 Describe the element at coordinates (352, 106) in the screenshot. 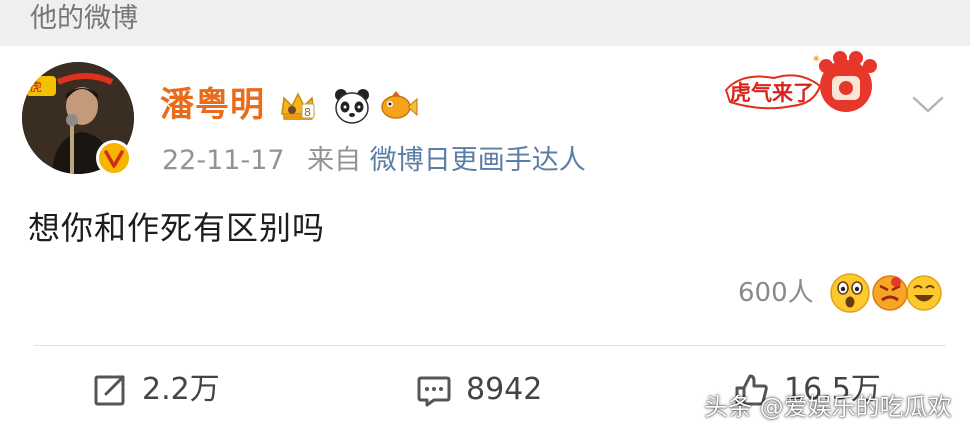

I see `panda-badge-icon` at that location.